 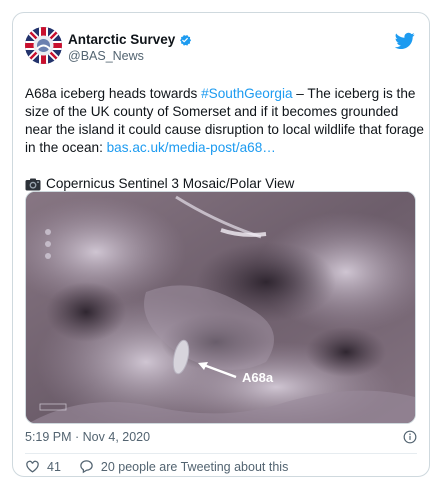 What do you see at coordinates (194, 466) in the screenshot?
I see `tweeting-text: 20 people are Tweeting about this` at bounding box center [194, 466].